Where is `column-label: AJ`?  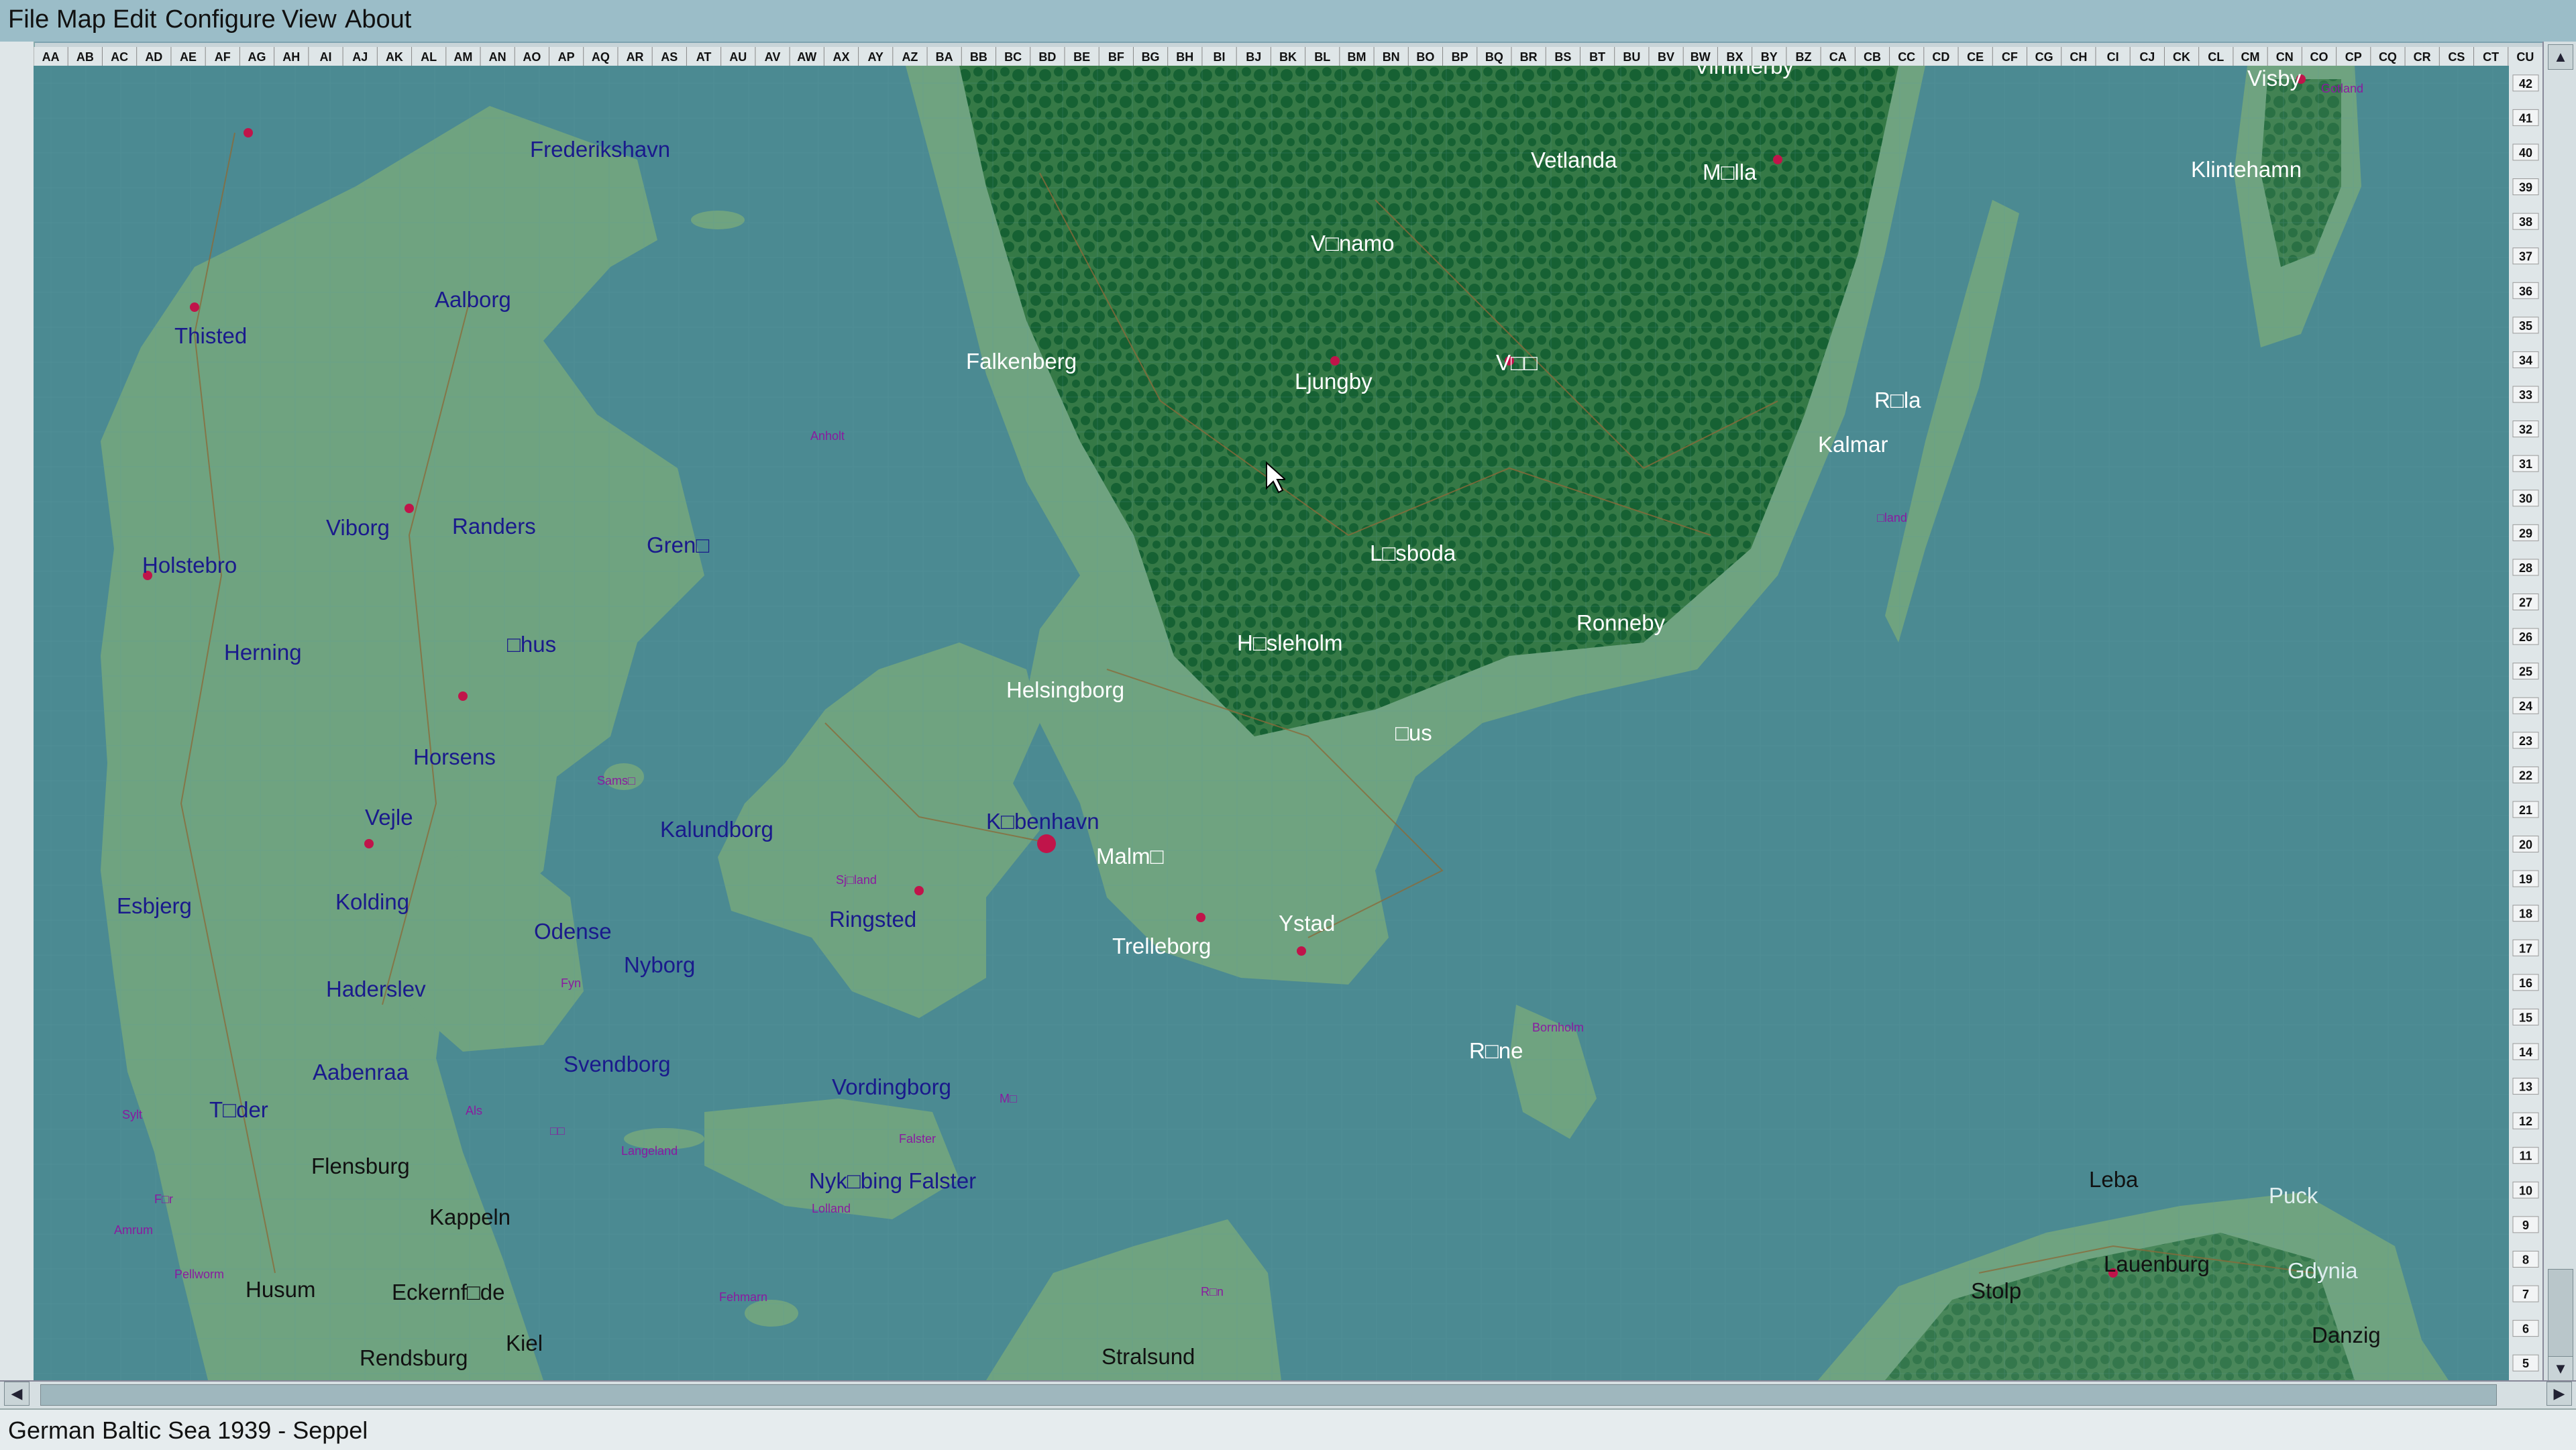 column-label: AJ is located at coordinates (360, 57).